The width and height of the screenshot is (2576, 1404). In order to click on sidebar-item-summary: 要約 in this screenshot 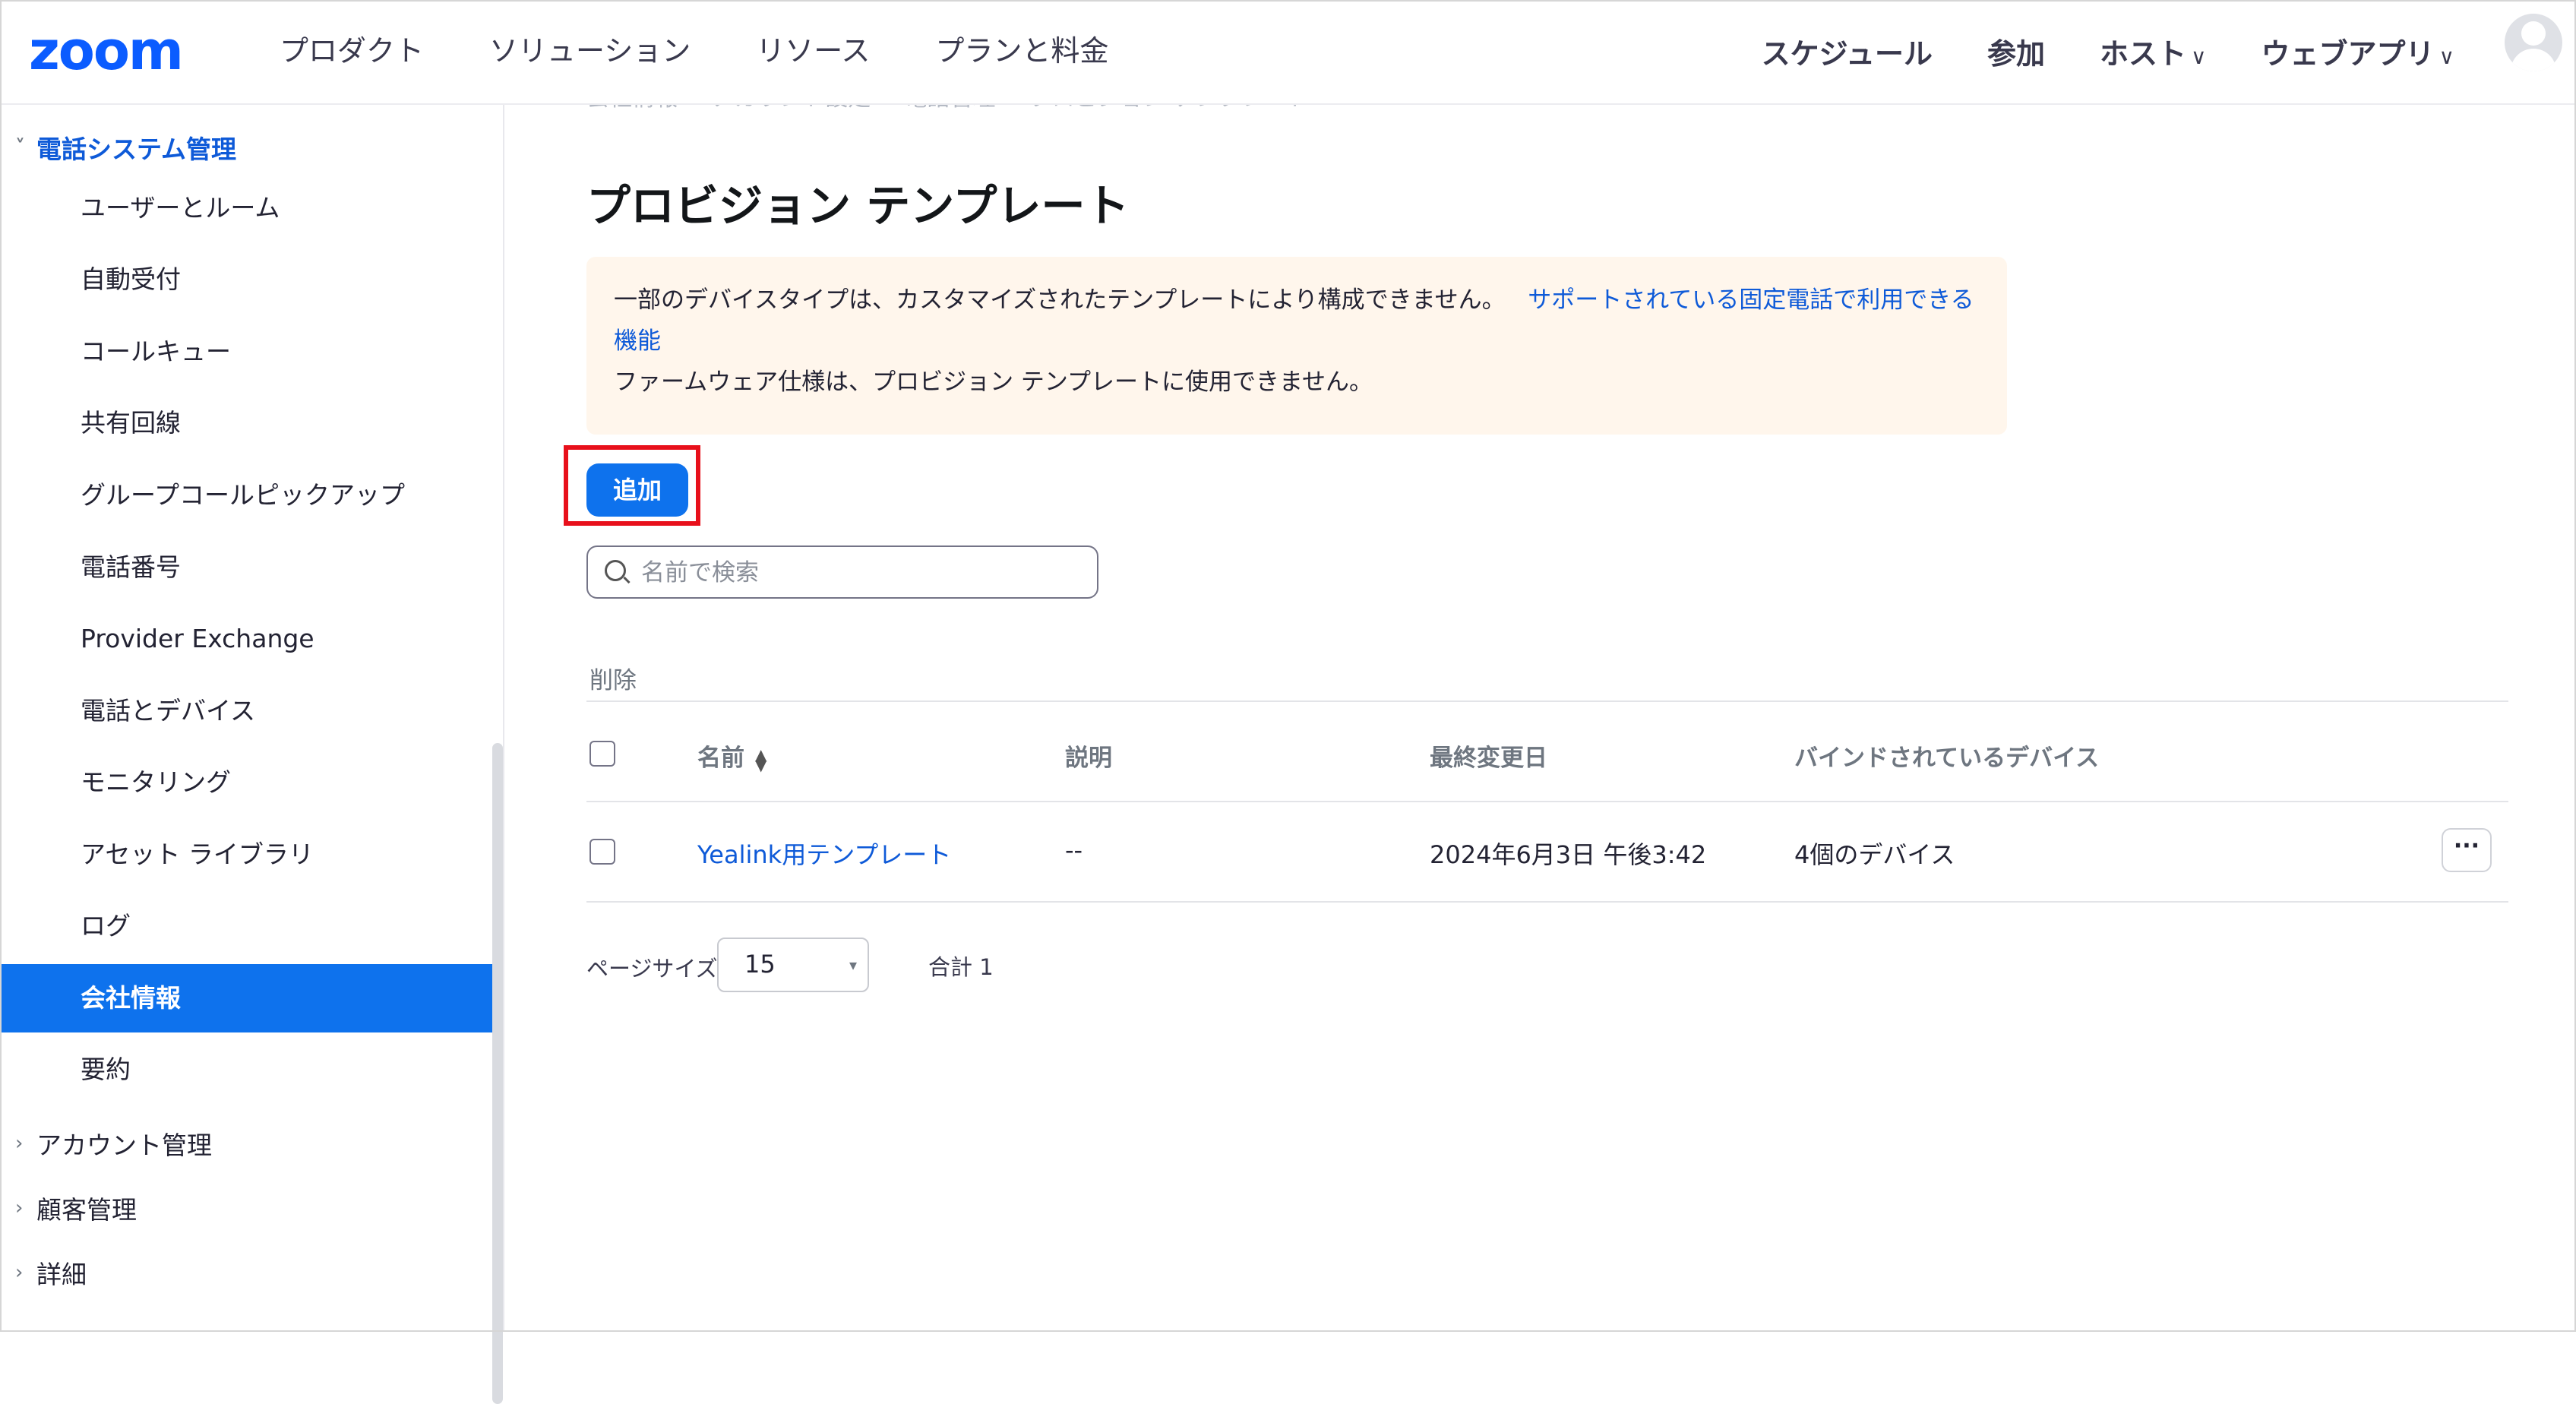, I will do `click(246, 1070)`.